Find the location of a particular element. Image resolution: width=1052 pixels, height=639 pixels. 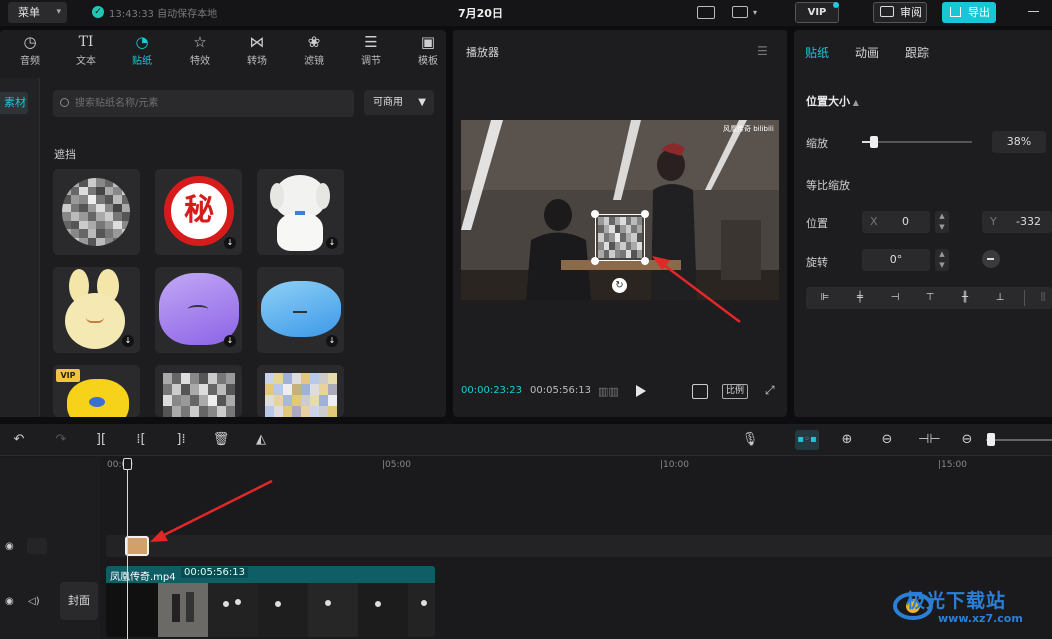

watermark-url: www.xz7.com is located at coordinates (980, 618).